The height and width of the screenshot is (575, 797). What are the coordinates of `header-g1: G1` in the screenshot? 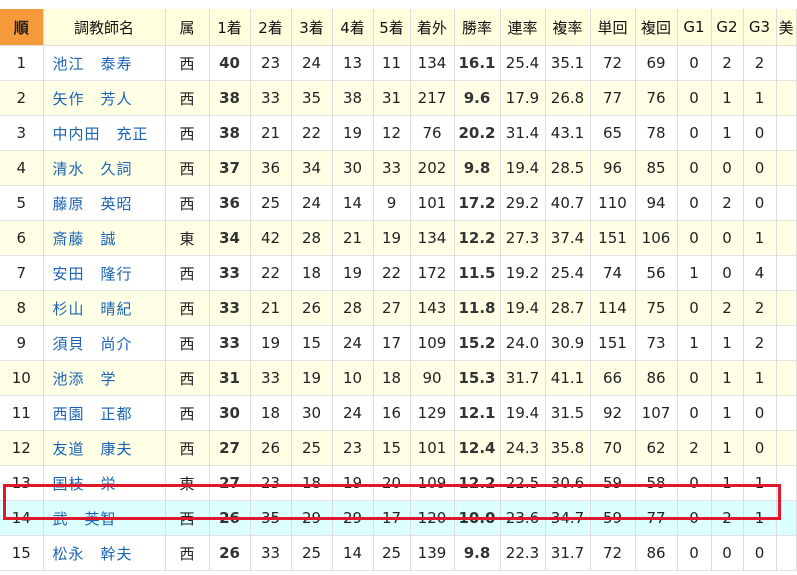 It's located at (694, 27).